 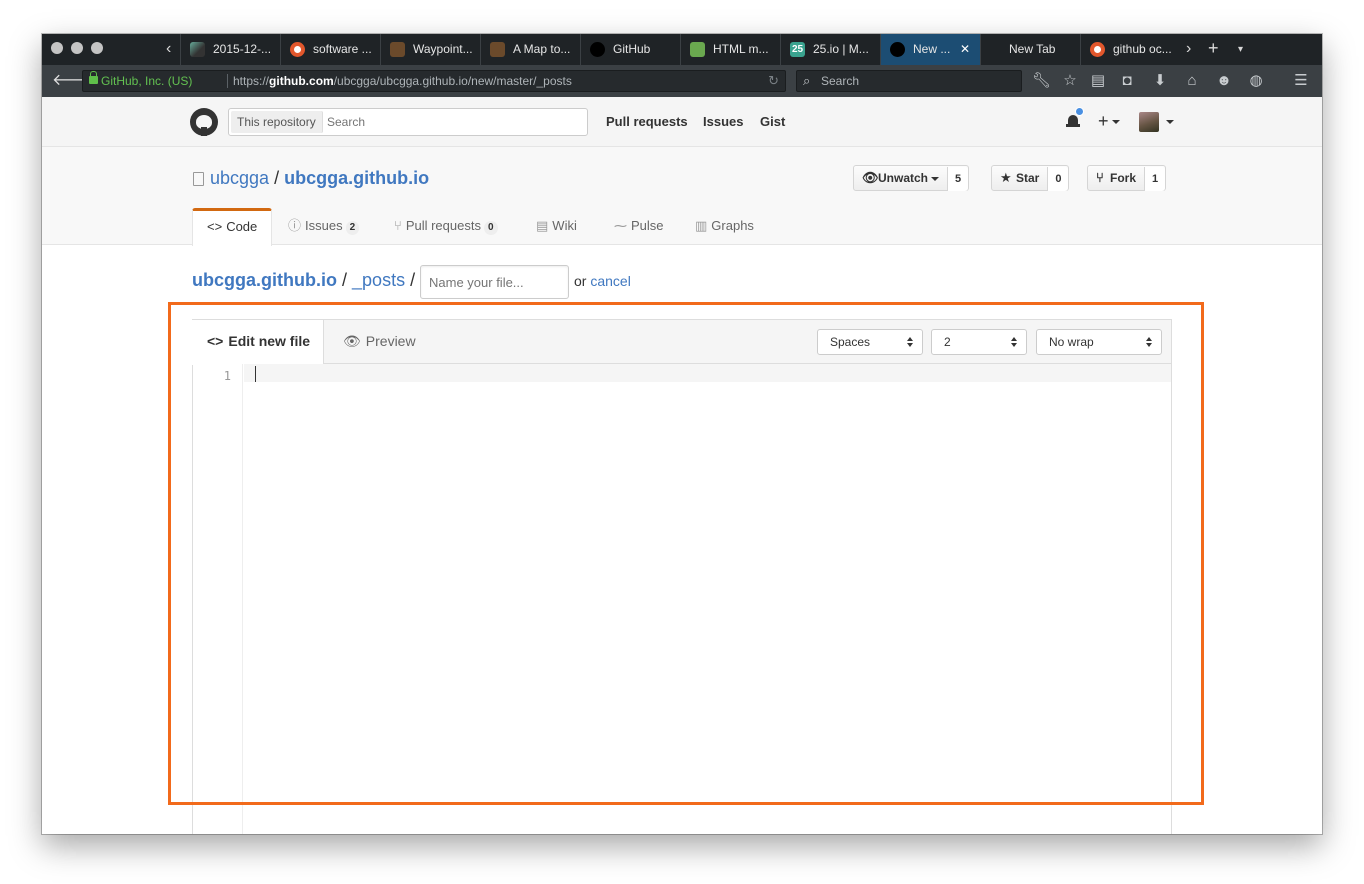 What do you see at coordinates (324, 226) in the screenshot?
I see `tab-issues: ⓘ Issues 2` at bounding box center [324, 226].